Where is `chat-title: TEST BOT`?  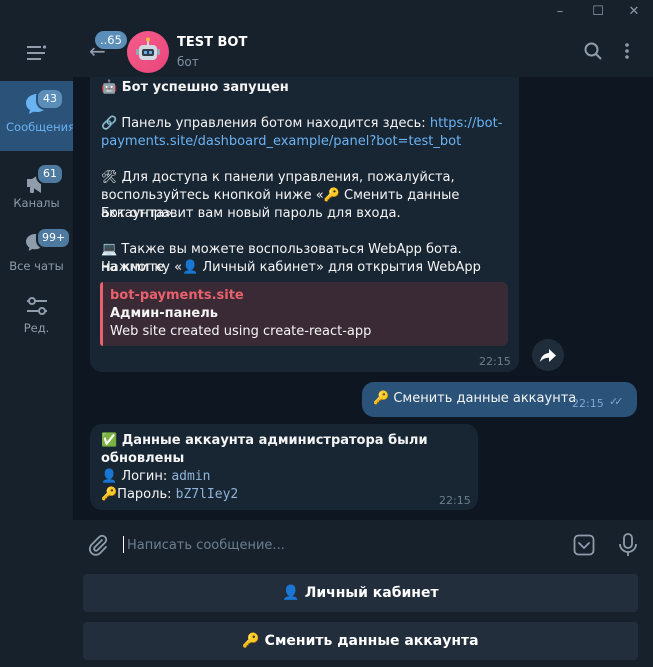 chat-title: TEST BOT is located at coordinates (212, 42).